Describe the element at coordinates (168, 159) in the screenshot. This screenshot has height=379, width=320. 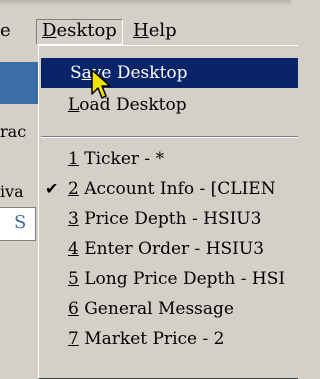
I see `menu-item-window-1: 1 Ticker - *` at that location.